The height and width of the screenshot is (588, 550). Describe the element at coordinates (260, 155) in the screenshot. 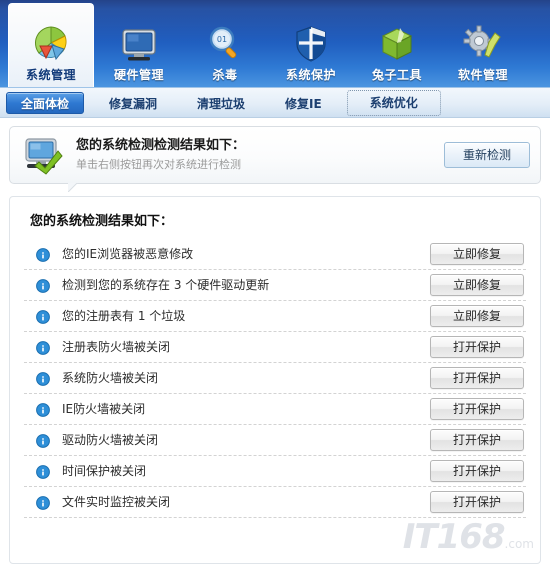

I see `scan-summary-text: 您的系统检测检测结果如下： 单击右侧按钮再次对系统进行检测` at that location.